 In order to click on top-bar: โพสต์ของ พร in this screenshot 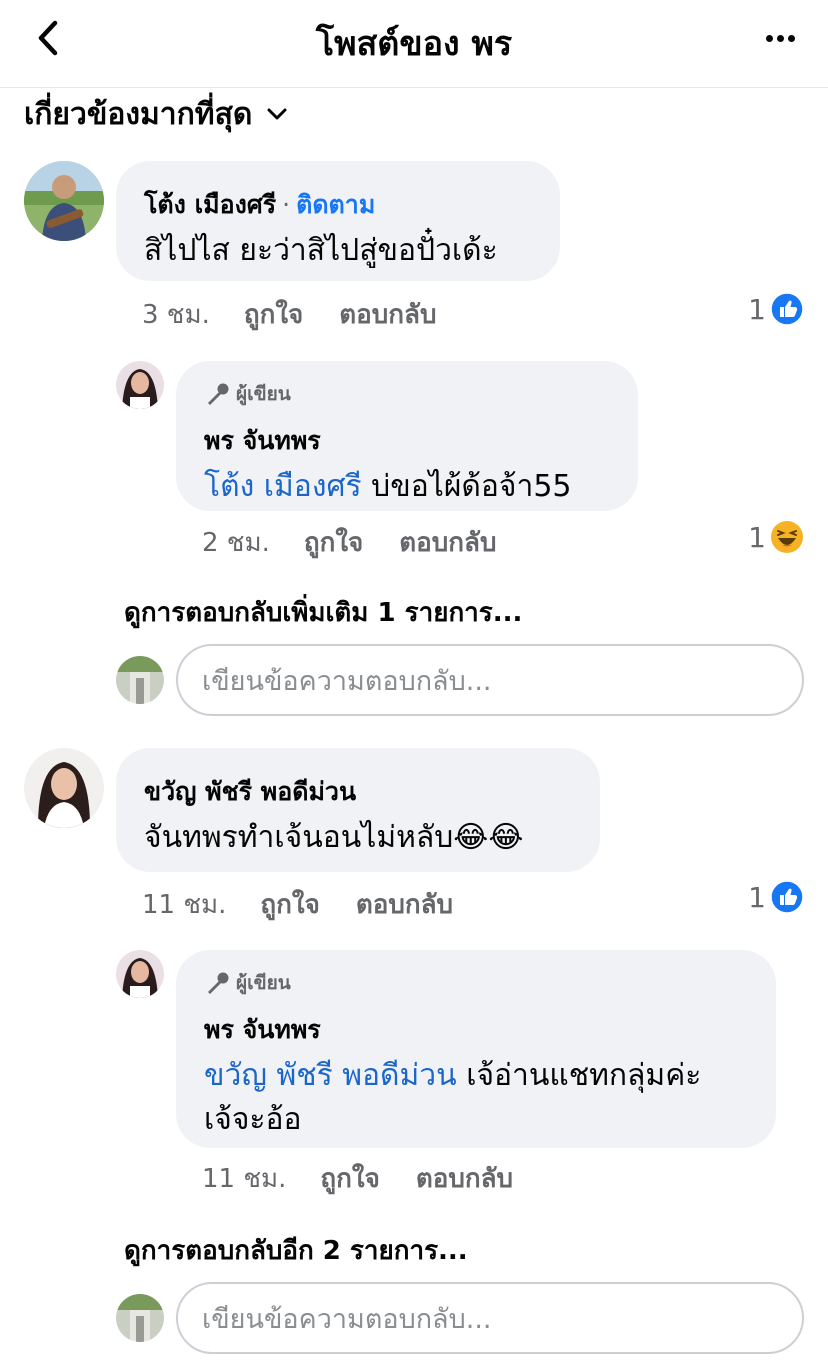, I will do `click(414, 44)`.